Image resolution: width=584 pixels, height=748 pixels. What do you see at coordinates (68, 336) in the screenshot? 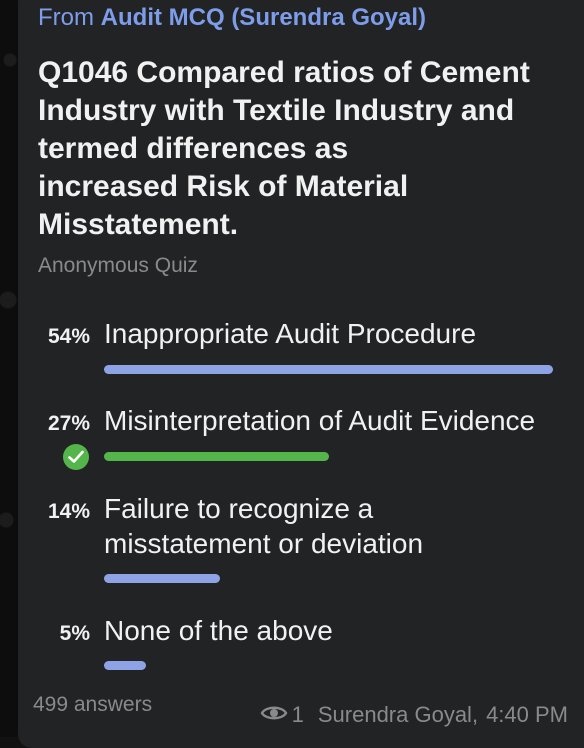
I see `option-percent: 54%` at bounding box center [68, 336].